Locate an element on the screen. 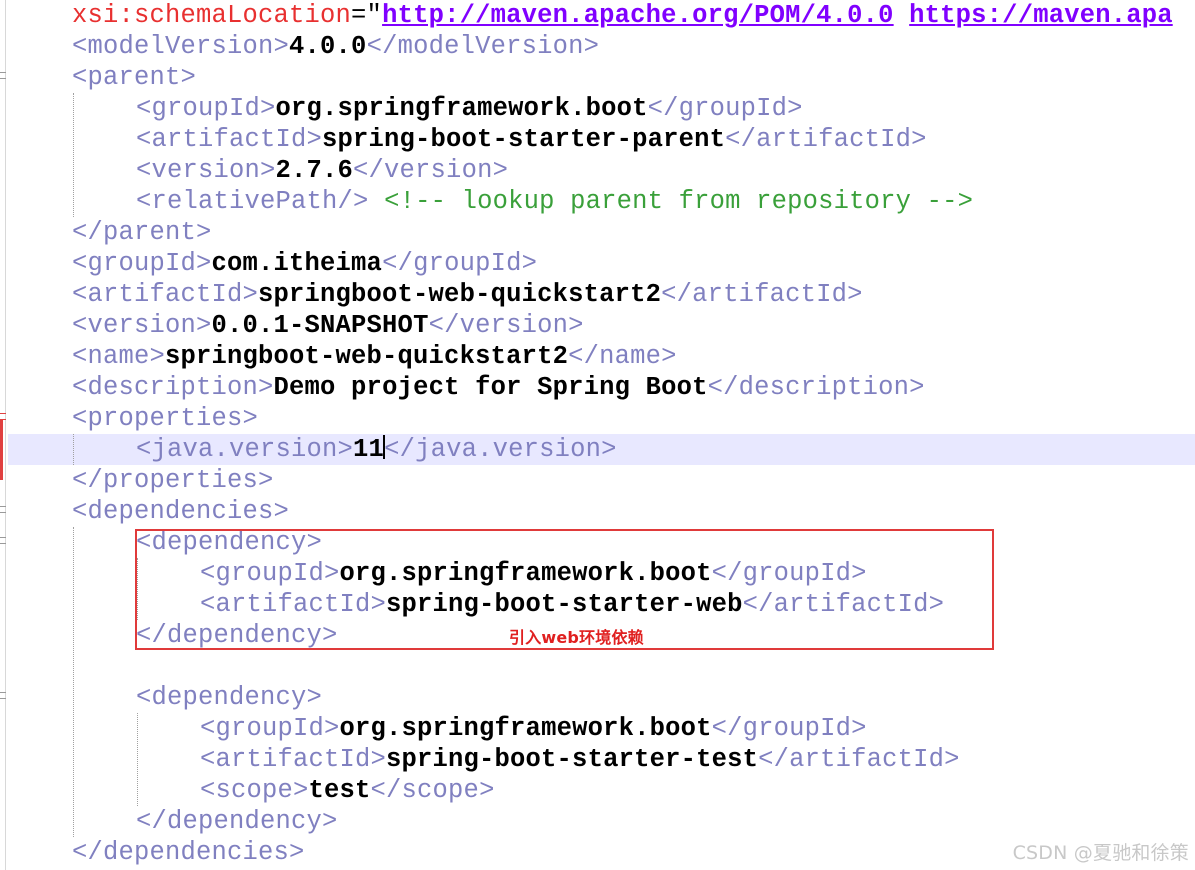  gutter-divider is located at coordinates (5, 435).